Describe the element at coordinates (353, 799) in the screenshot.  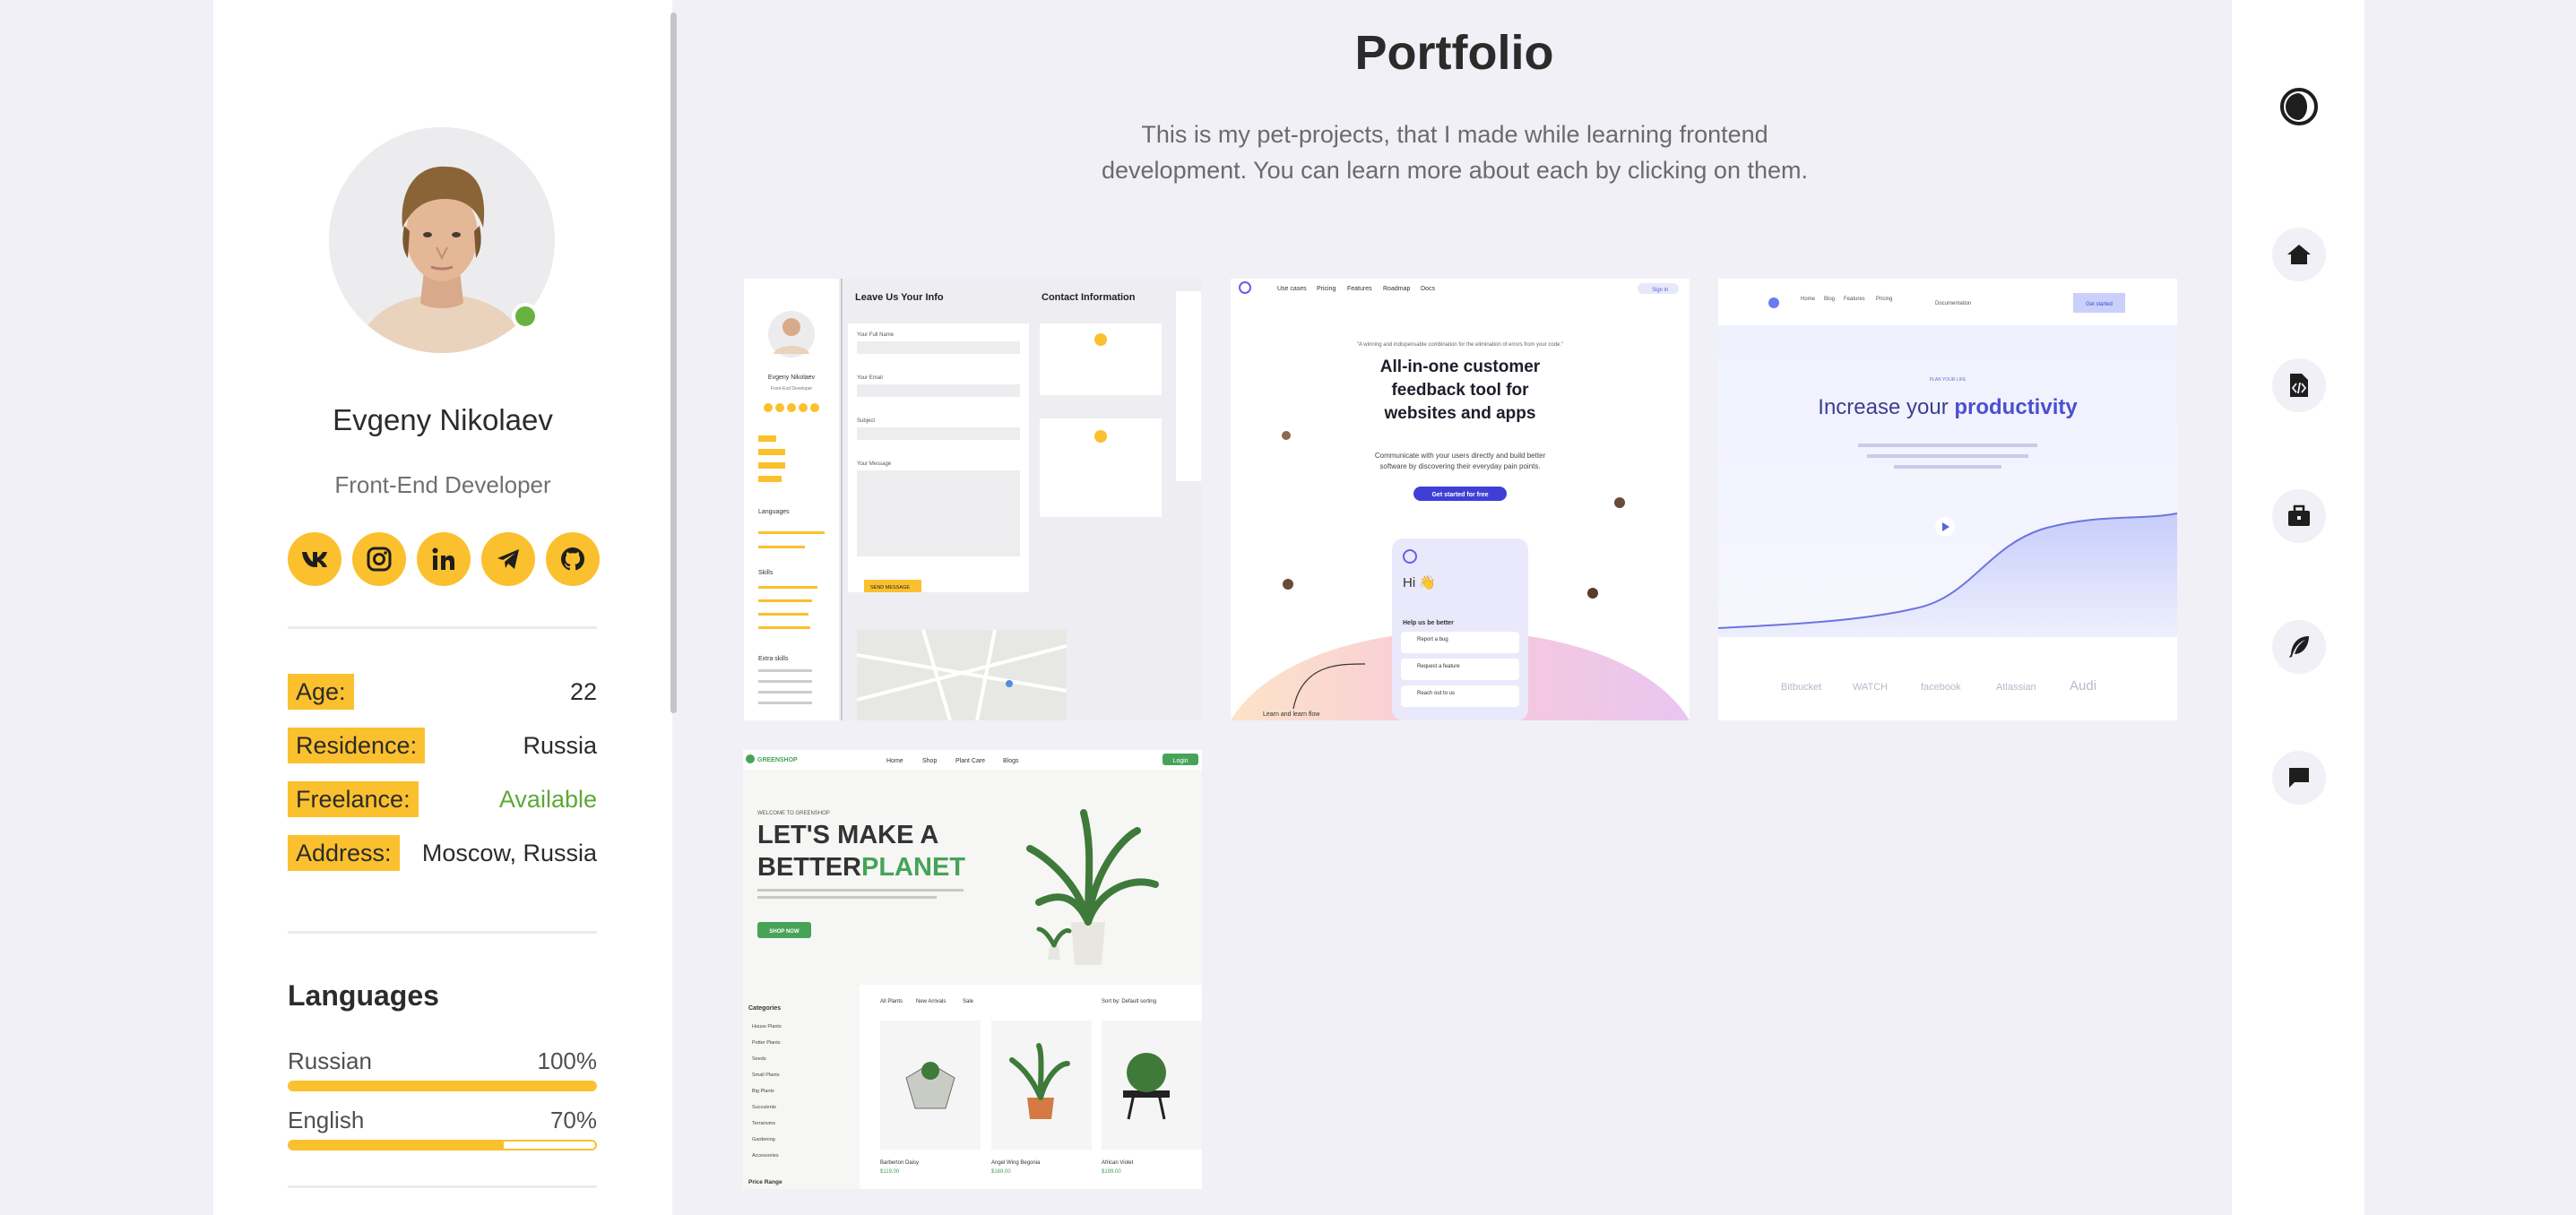
I see `info-label: Freelance:` at that location.